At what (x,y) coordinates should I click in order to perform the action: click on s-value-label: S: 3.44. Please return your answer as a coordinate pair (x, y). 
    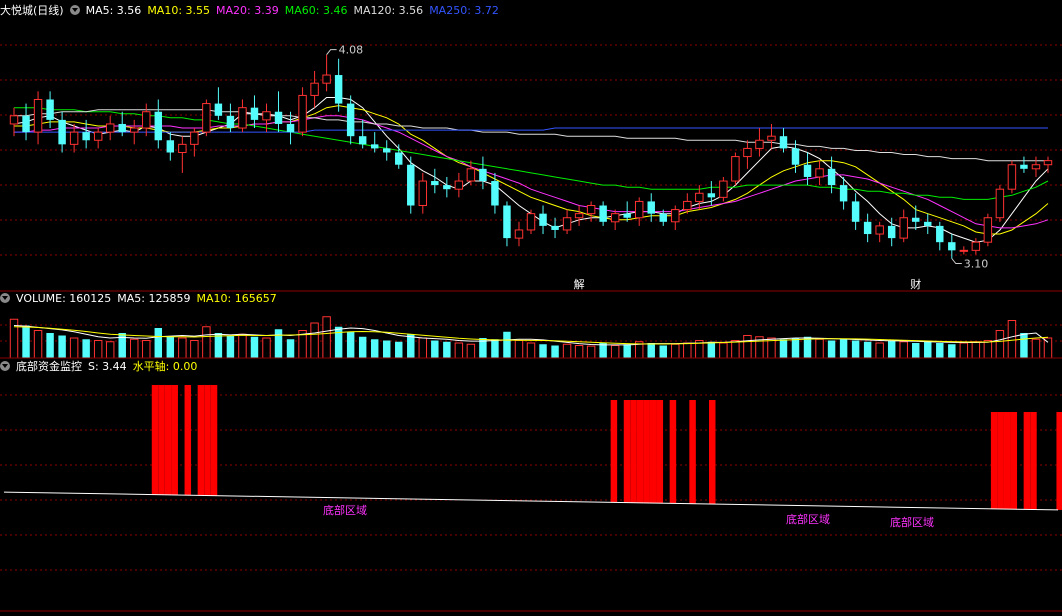
    Looking at the image, I should click on (107, 366).